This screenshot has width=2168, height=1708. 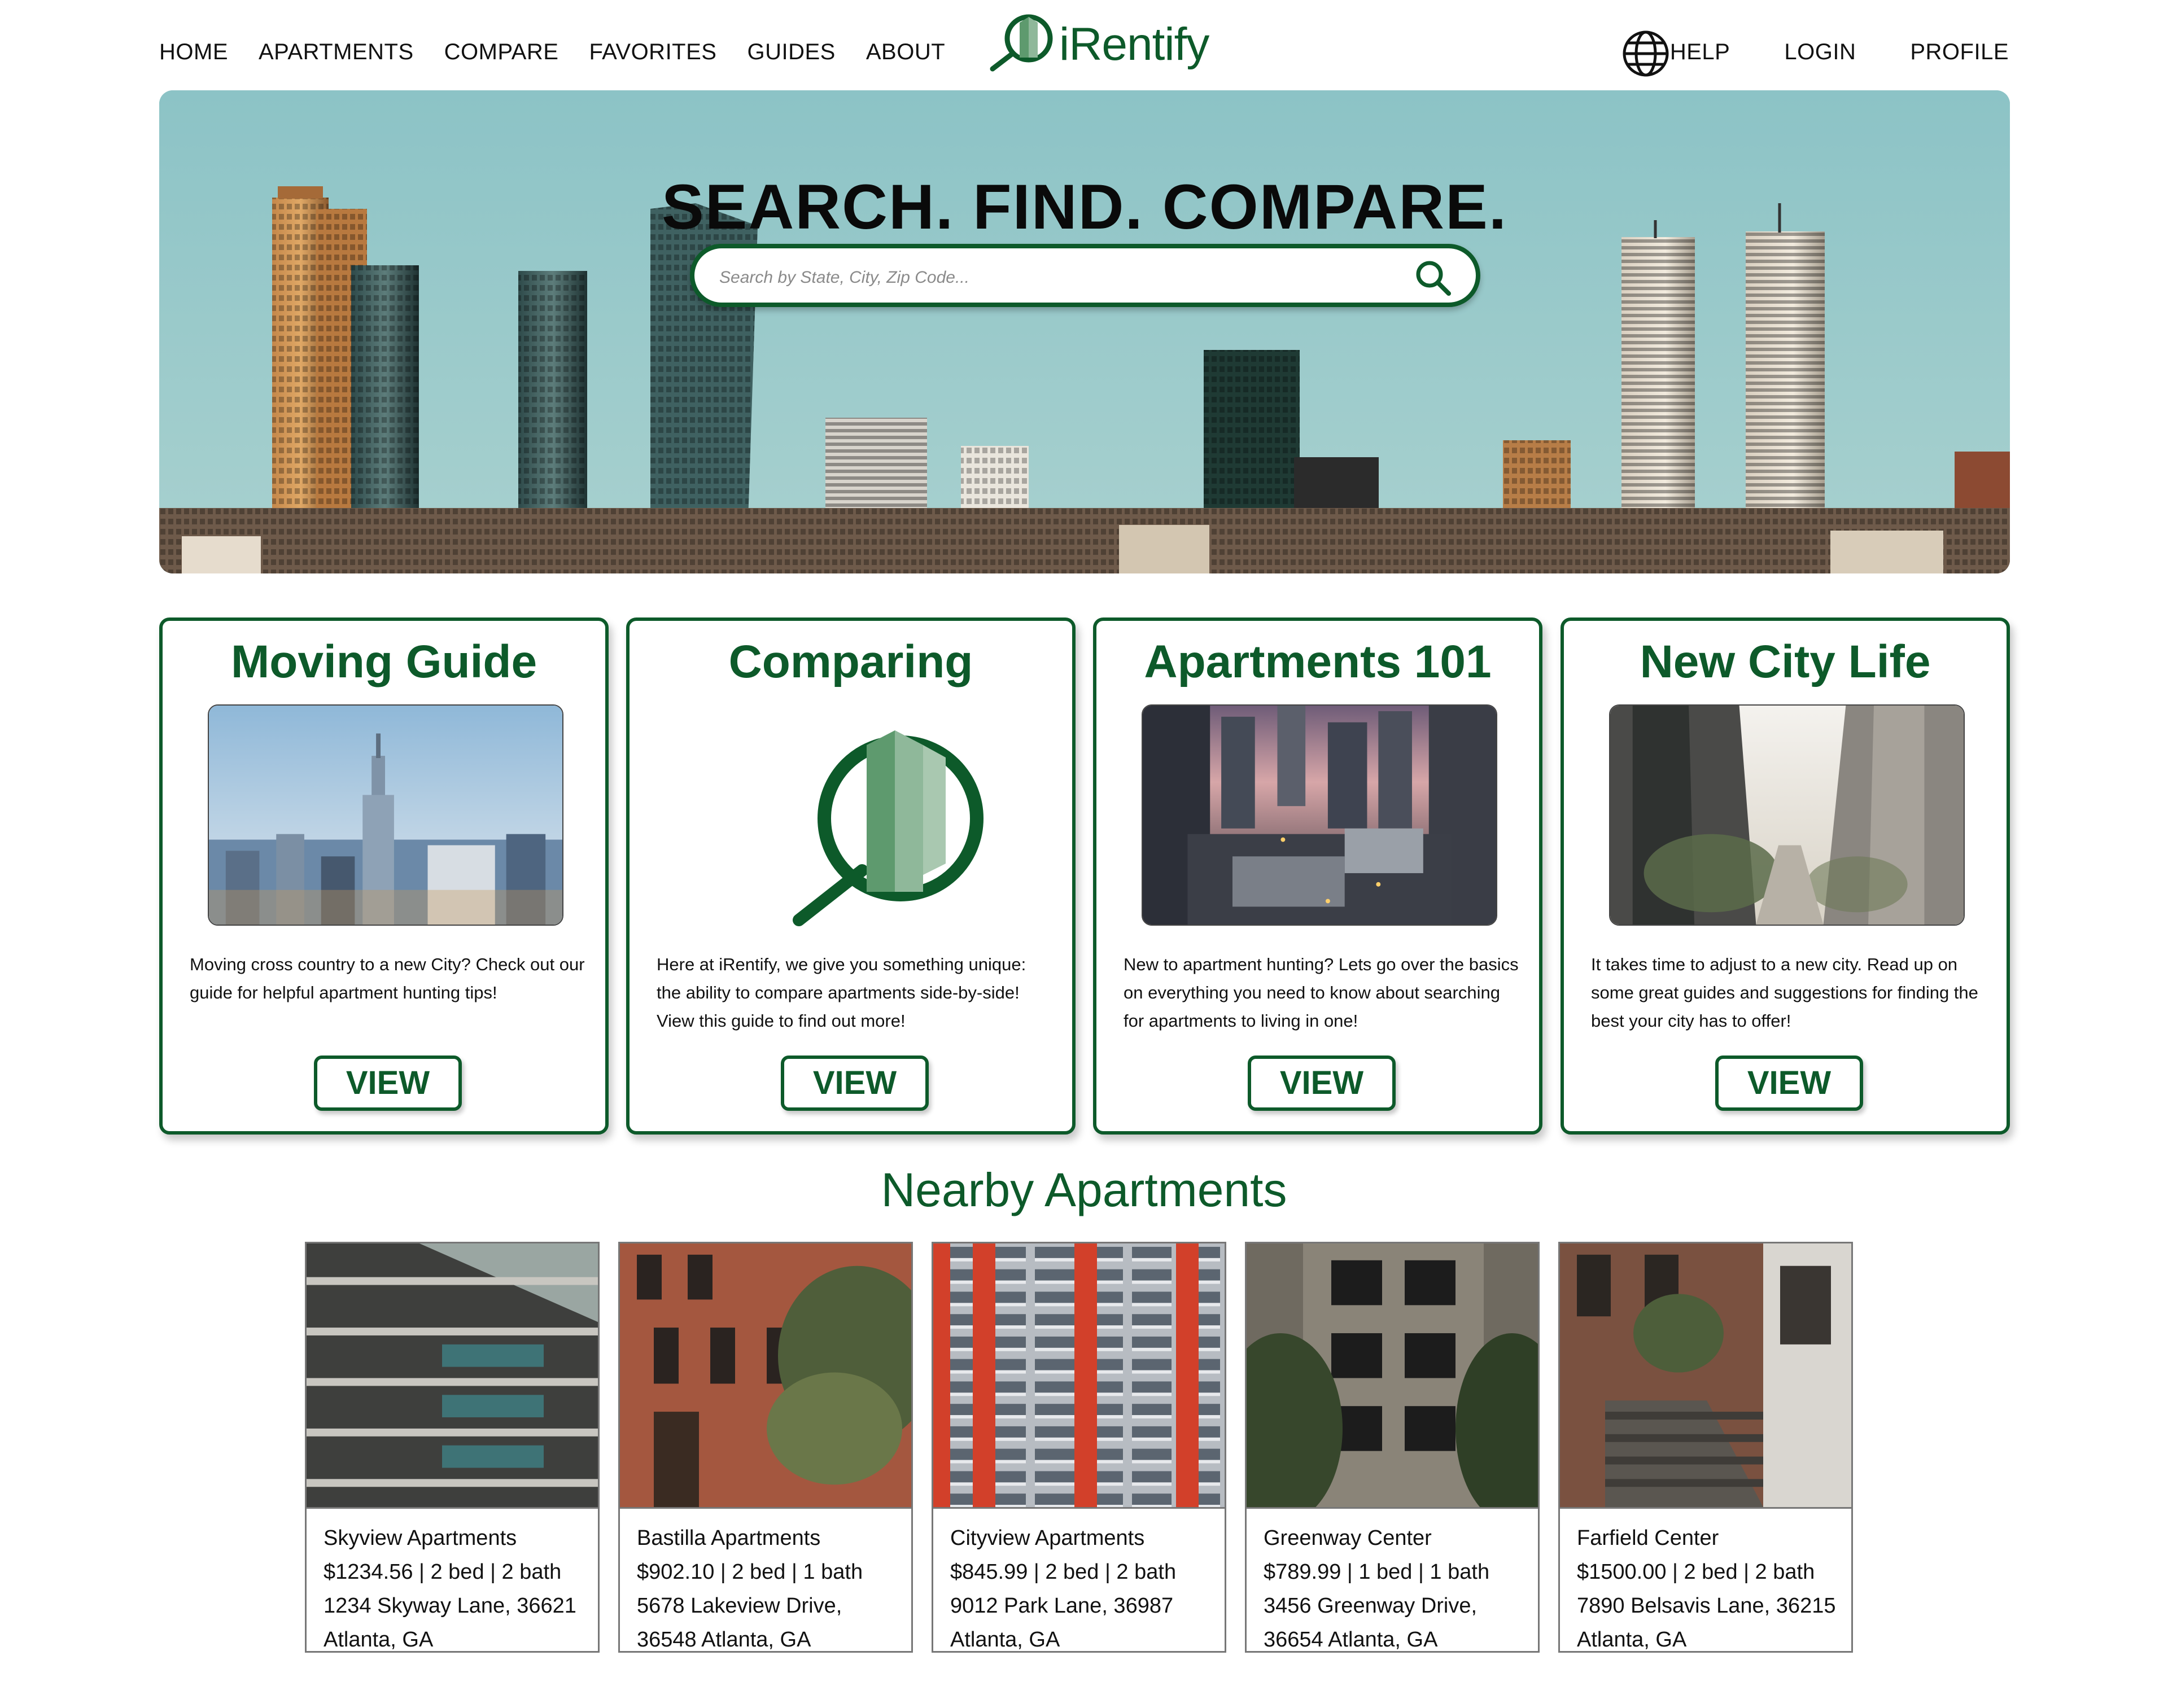 I want to click on secondary-nav: HELP LOGIN PROFILE, so click(x=1839, y=53).